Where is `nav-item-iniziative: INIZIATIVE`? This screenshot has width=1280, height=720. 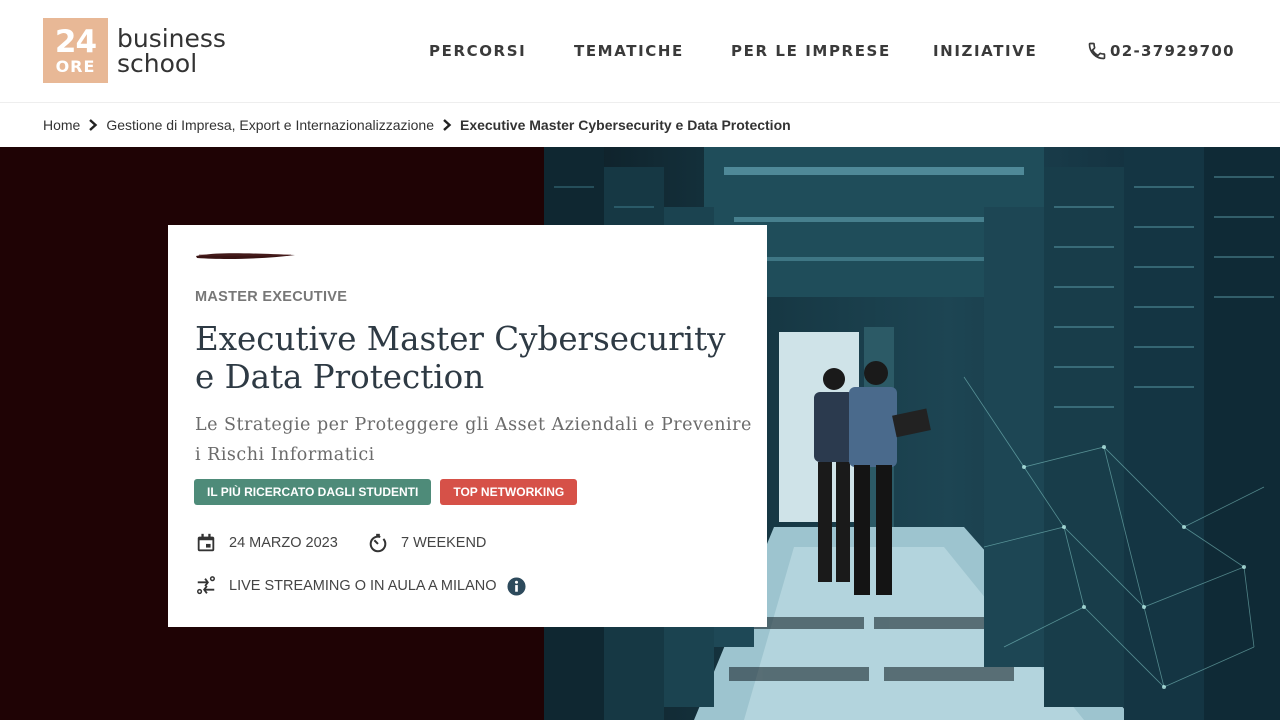 nav-item-iniziative: INIZIATIVE is located at coordinates (985, 51).